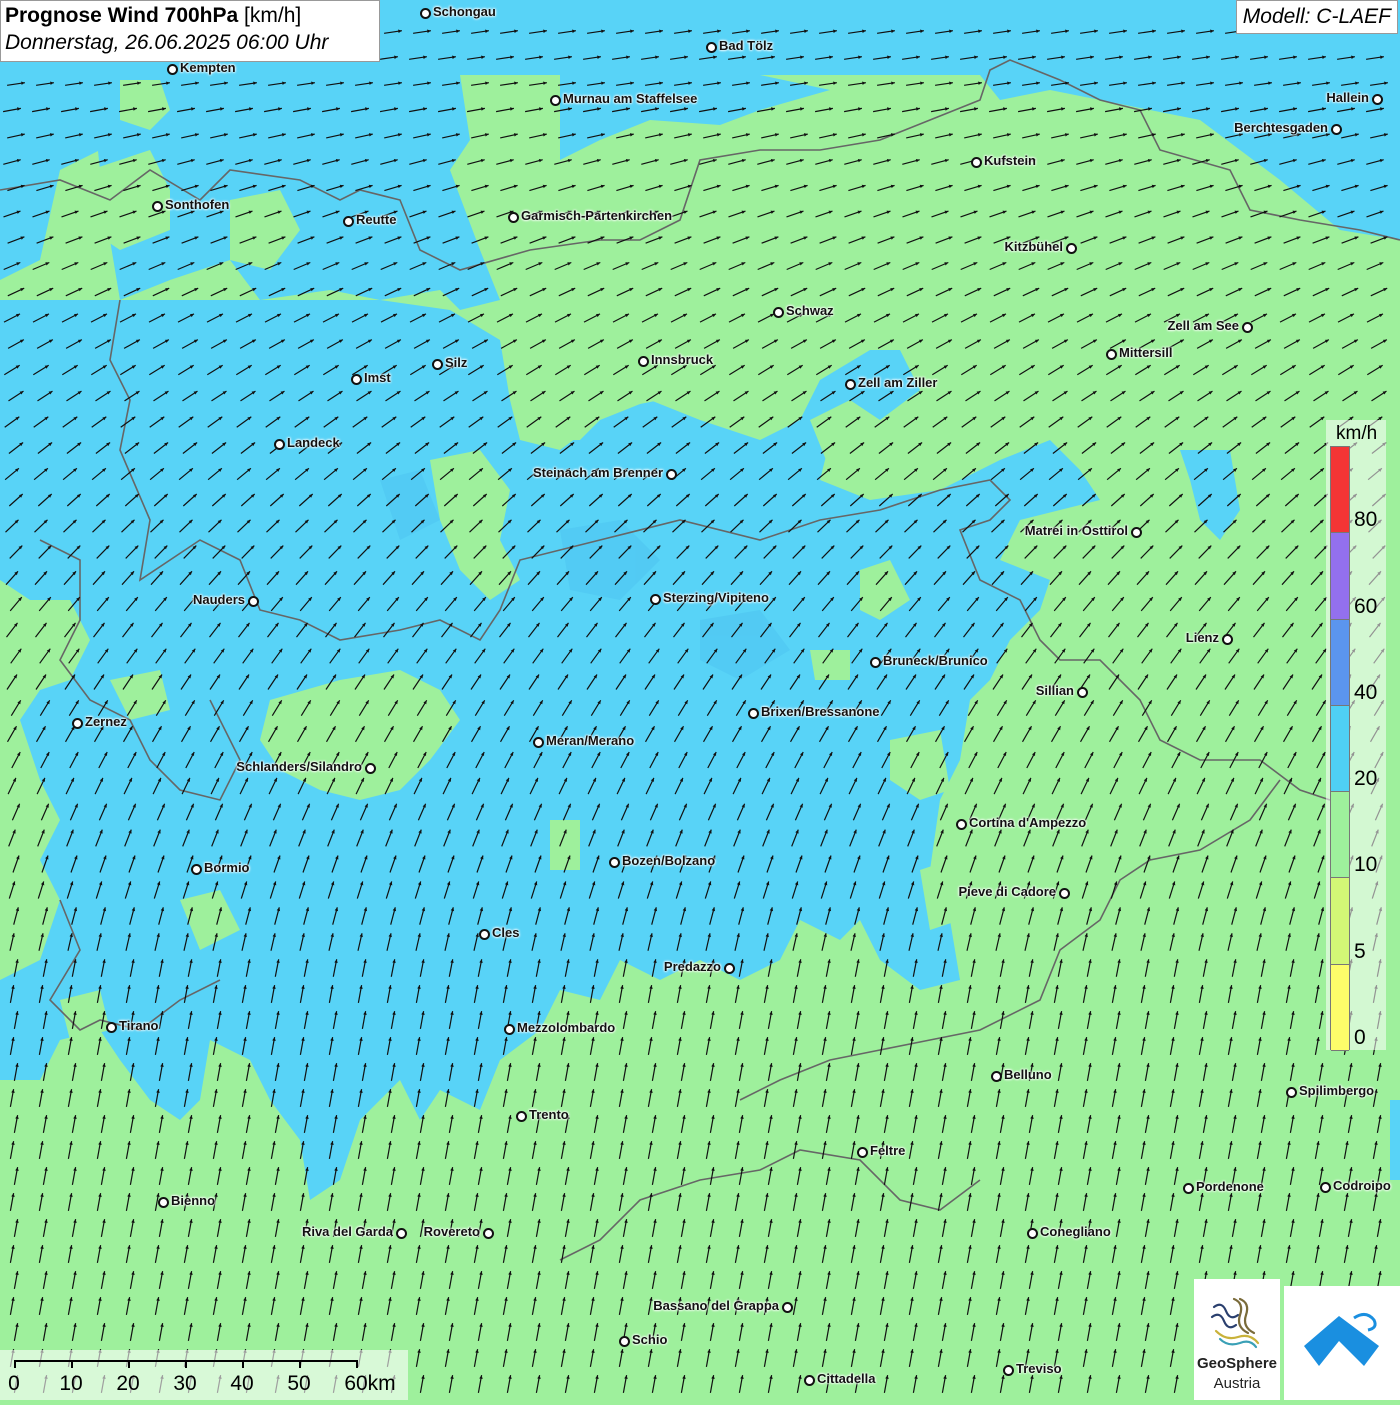  I want to click on place-label: Schio, so click(649, 1339).